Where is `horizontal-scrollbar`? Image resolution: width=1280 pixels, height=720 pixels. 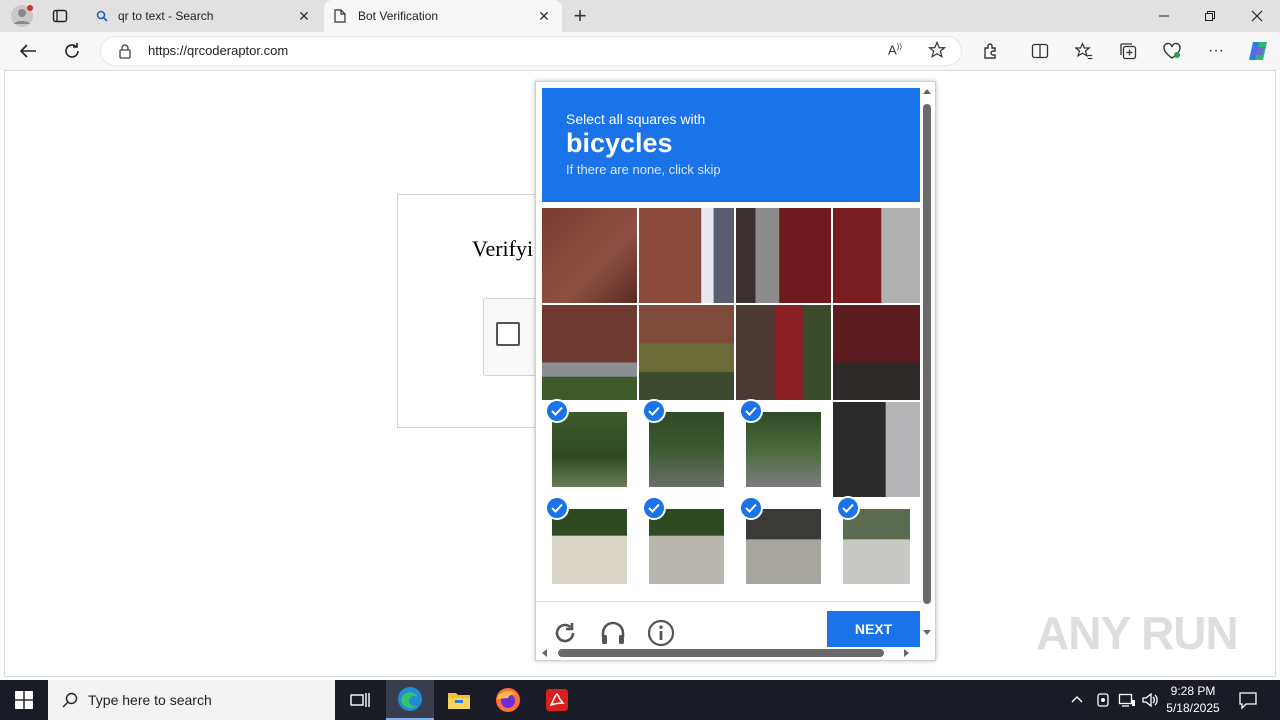 horizontal-scrollbar is located at coordinates (727, 653).